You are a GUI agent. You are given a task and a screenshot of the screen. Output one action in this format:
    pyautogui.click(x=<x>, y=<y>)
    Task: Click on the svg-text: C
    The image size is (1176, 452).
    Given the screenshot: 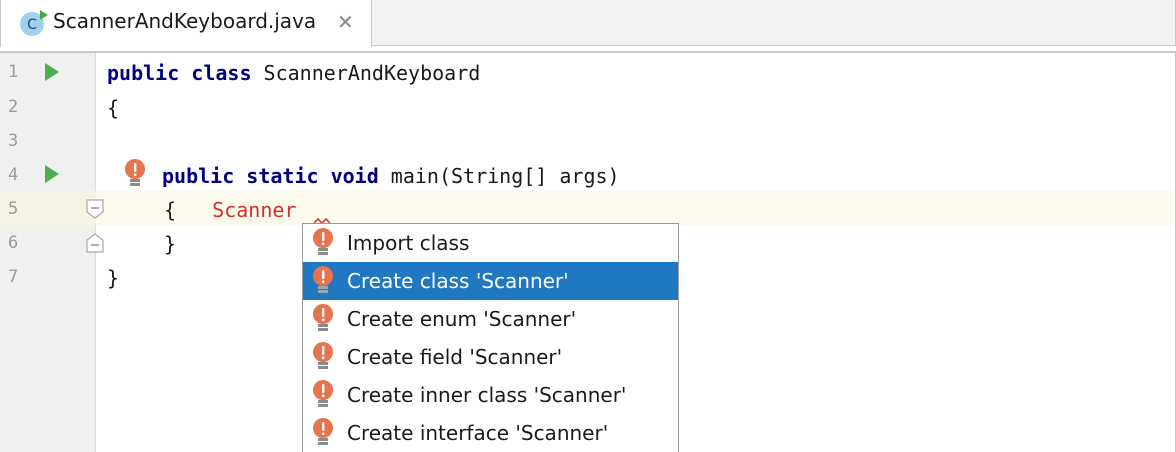 What is the action you would take?
    pyautogui.click(x=32, y=25)
    